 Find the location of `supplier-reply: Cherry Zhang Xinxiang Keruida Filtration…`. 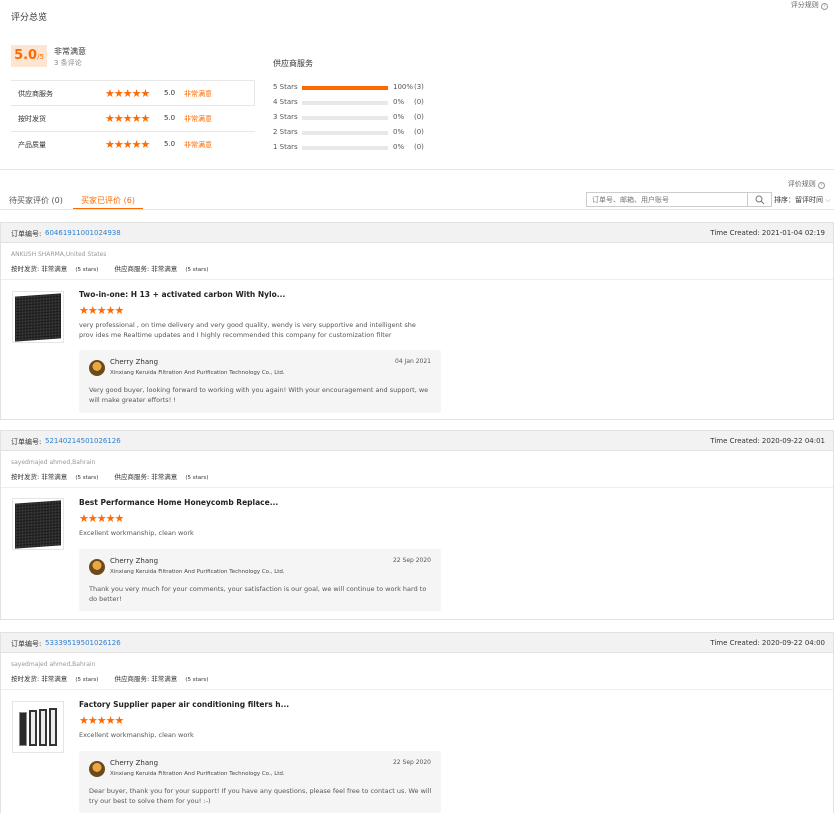

supplier-reply: Cherry Zhang Xinxiang Keruida Filtration… is located at coordinates (260, 782).